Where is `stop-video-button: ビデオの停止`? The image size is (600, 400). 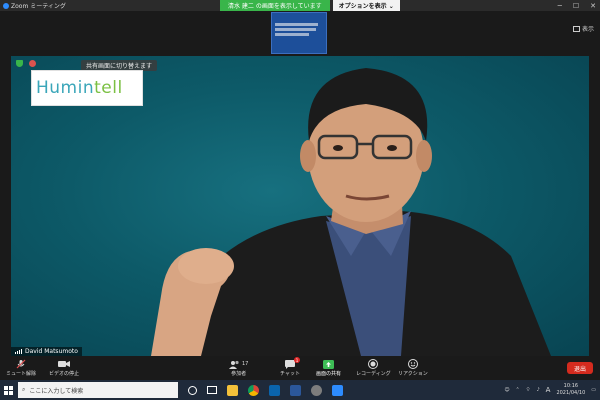
stop-video-button: ビデオの停止 is located at coordinates (64, 368).